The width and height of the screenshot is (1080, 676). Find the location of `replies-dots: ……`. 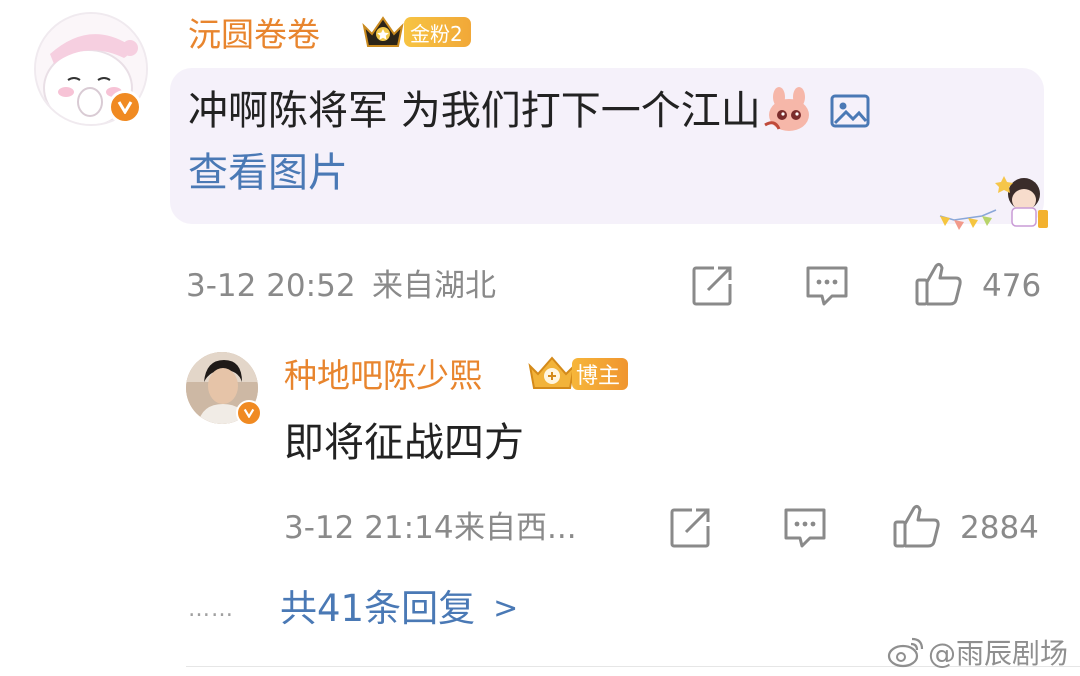

replies-dots: …… is located at coordinates (211, 609).